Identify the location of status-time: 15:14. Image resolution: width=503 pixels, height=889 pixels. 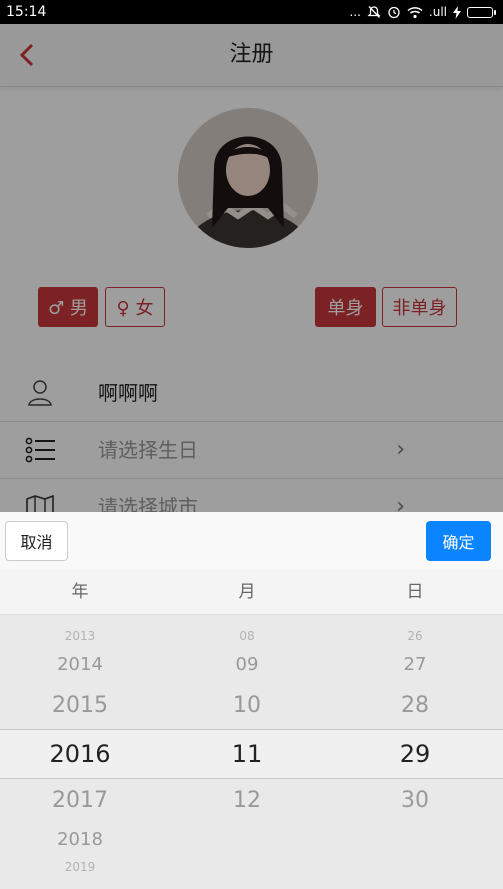
(26, 12).